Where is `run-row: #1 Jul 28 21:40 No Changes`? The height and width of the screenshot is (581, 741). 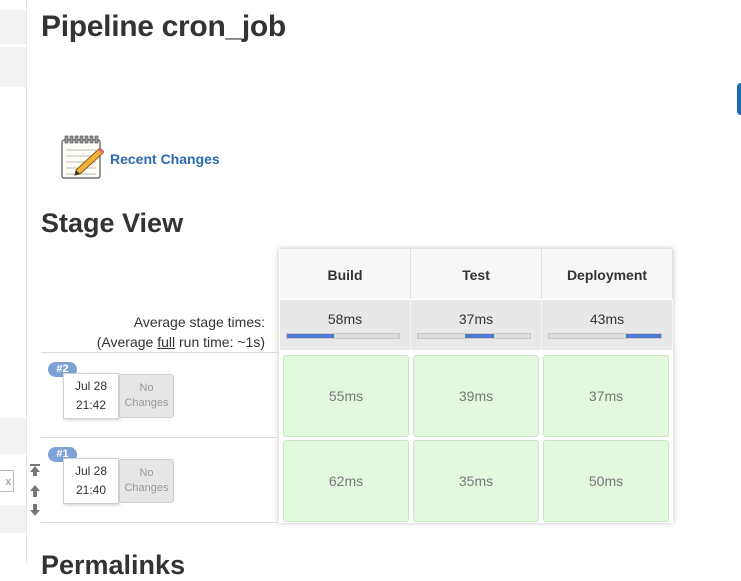 run-row: #1 Jul 28 21:40 No Changes is located at coordinates (160, 480).